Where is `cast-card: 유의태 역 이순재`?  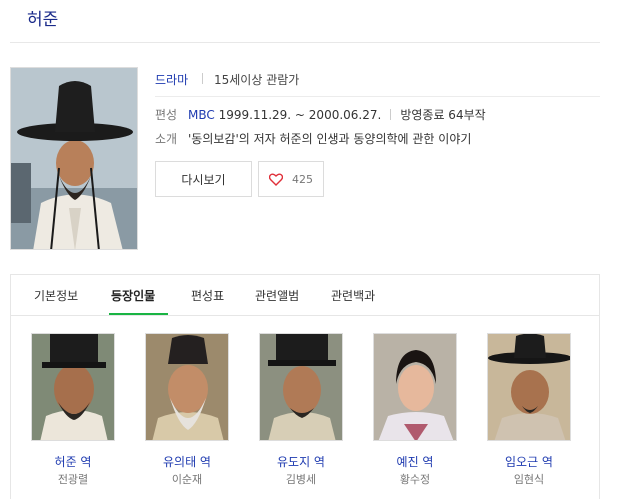 cast-card: 유의태 역 이순재 is located at coordinates (187, 409).